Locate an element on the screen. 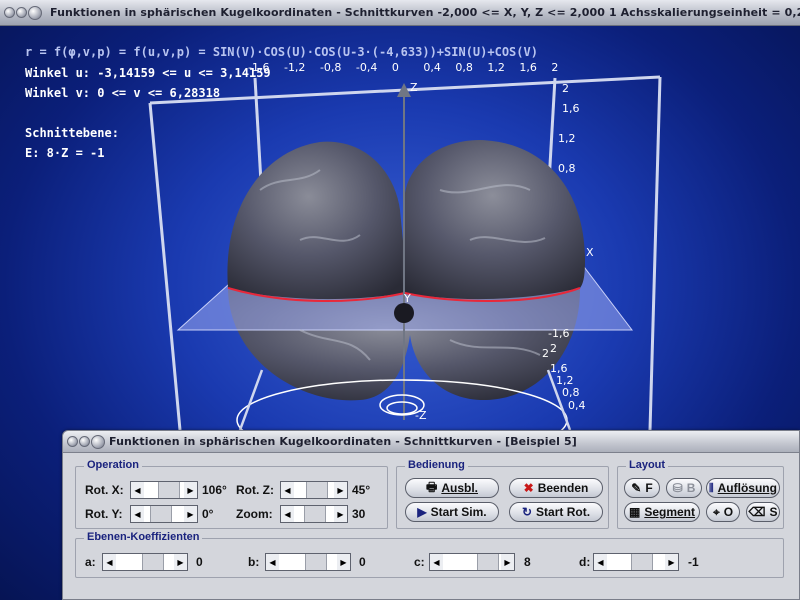 The width and height of the screenshot is (800, 600). play-icon: ▶ is located at coordinates (422, 512).